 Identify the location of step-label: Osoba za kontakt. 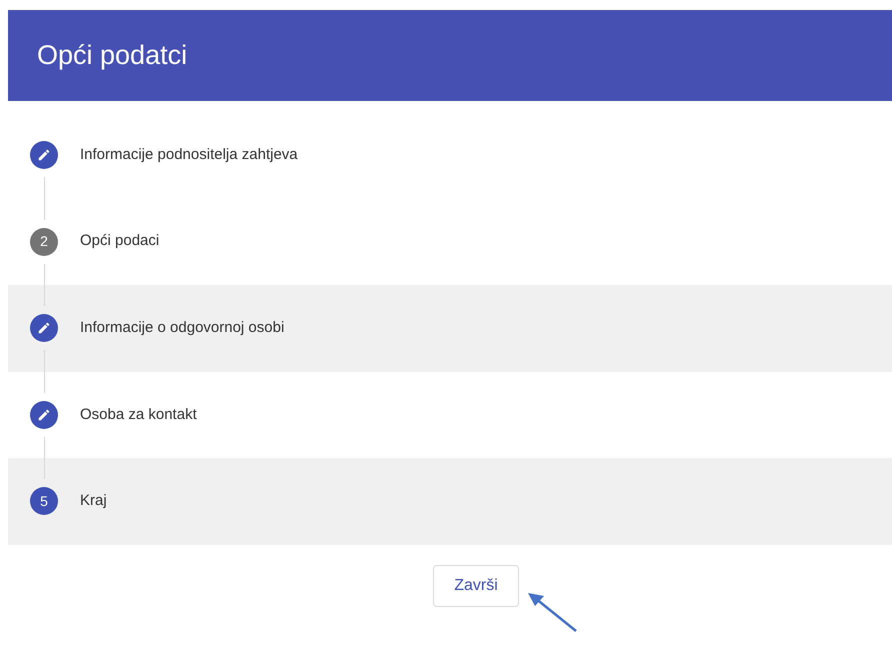
(138, 414).